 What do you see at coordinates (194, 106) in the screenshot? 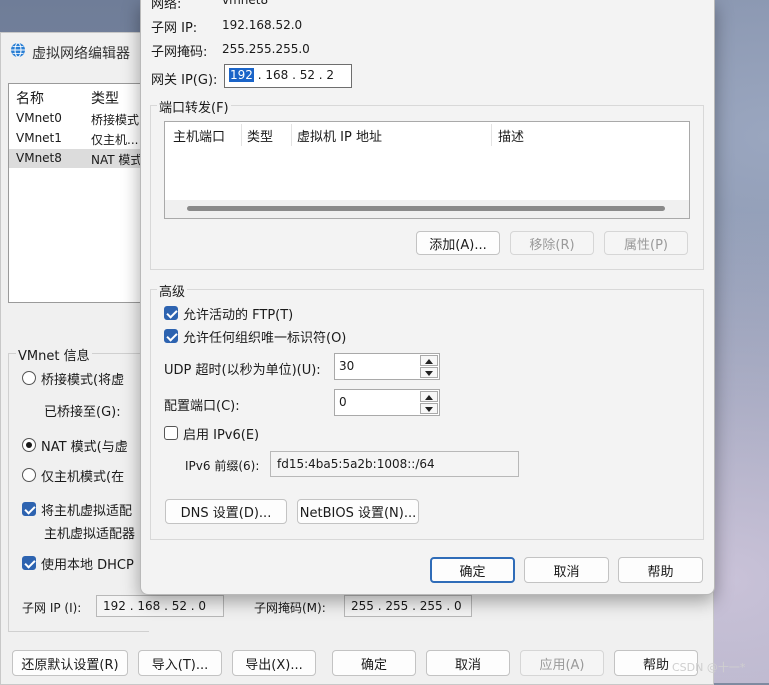
I see `port-forwarding-label: 端口转发(F)` at bounding box center [194, 106].